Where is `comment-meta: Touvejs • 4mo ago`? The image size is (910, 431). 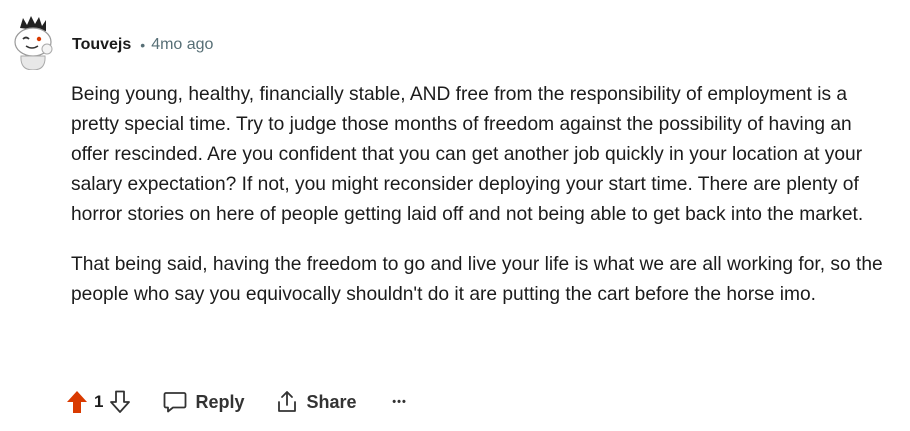 comment-meta: Touvejs • 4mo ago is located at coordinates (142, 45).